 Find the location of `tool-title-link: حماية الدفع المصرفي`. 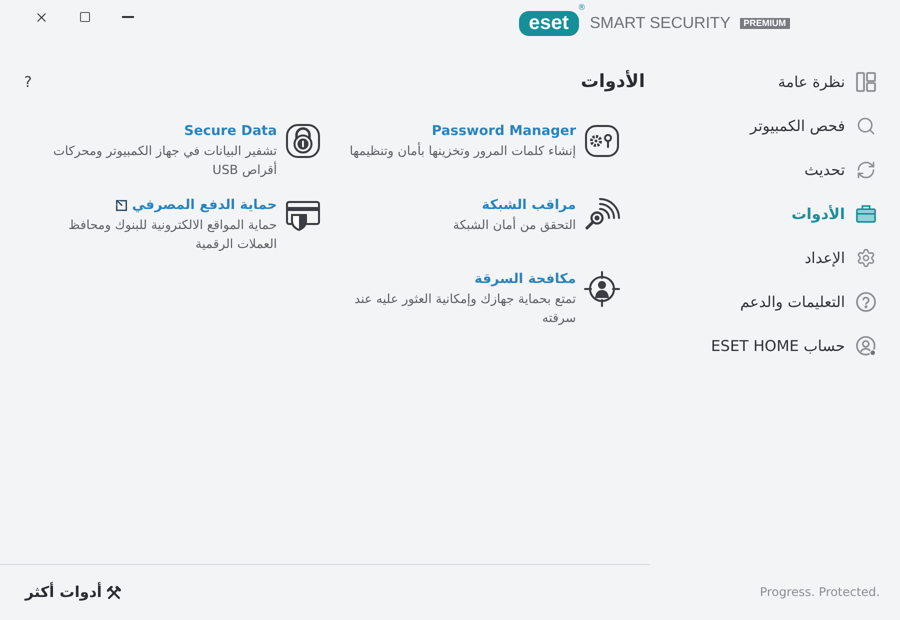

tool-title-link: حماية الدفع المصرفي is located at coordinates (196, 205).